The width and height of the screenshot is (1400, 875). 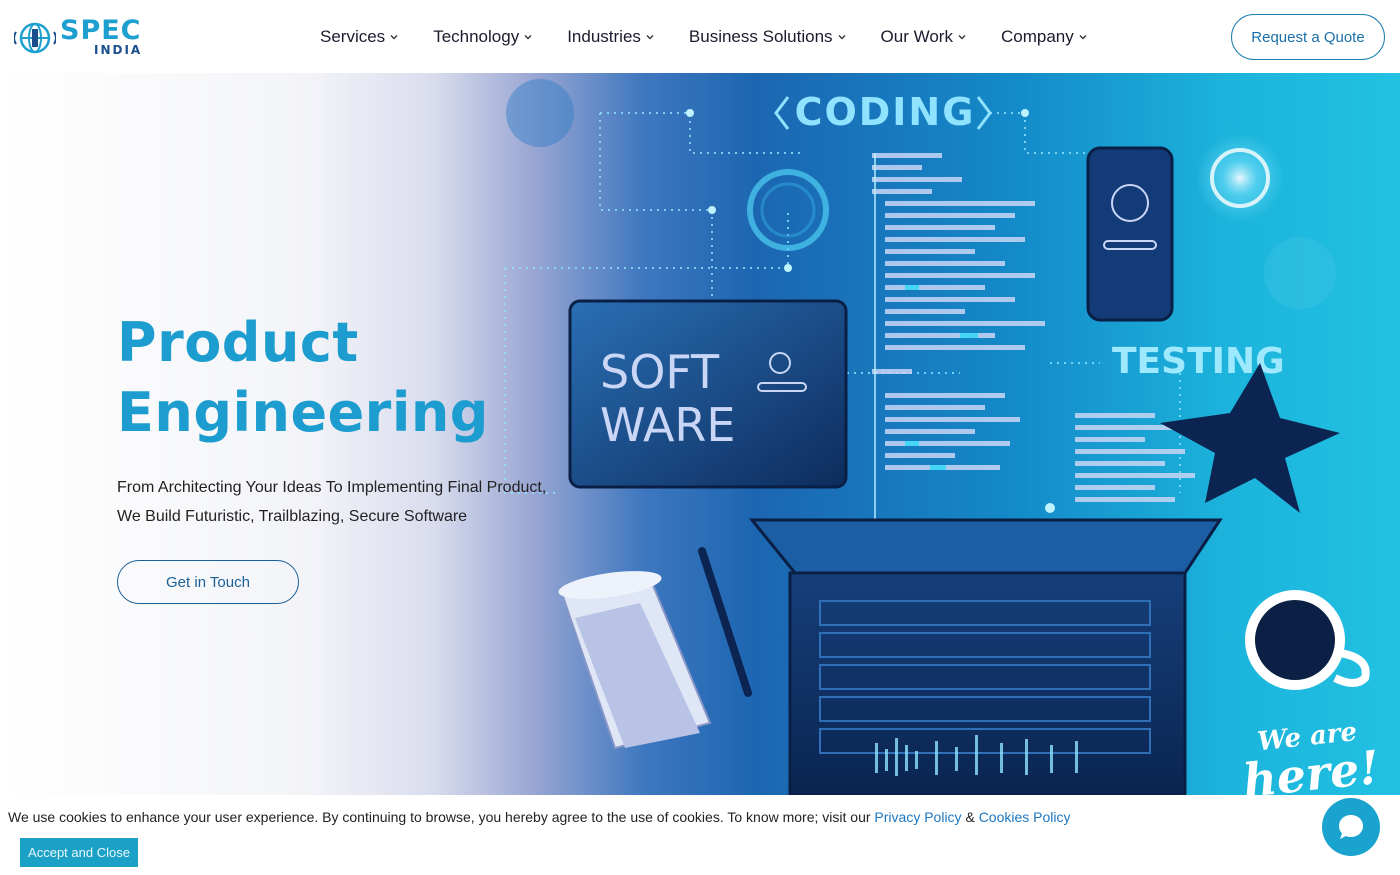 What do you see at coordinates (1037, 36) in the screenshot?
I see `nav-label: Company` at bounding box center [1037, 36].